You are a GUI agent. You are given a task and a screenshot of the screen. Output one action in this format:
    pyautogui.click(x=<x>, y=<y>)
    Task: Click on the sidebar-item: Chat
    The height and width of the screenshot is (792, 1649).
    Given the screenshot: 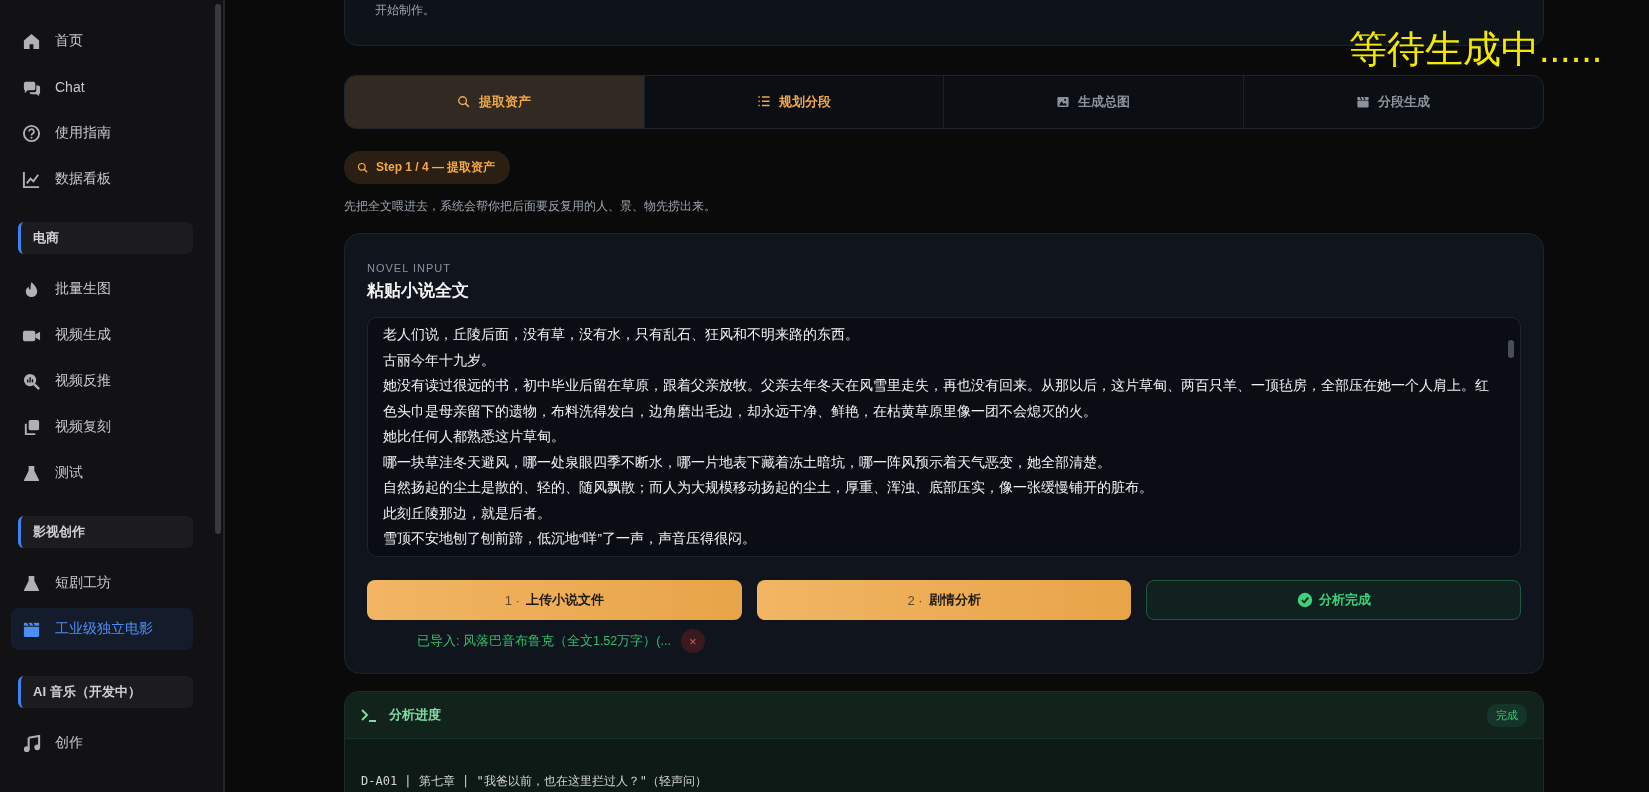 What is the action you would take?
    pyautogui.click(x=102, y=87)
    